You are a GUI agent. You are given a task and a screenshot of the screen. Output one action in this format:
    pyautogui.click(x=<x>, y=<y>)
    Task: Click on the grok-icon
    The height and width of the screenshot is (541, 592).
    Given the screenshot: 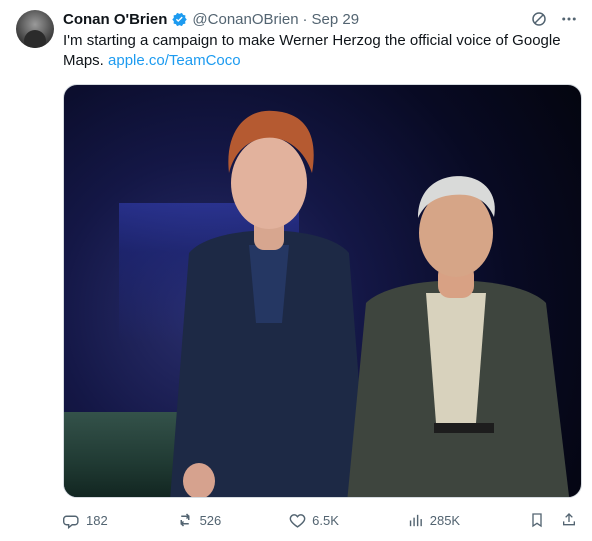 What is the action you would take?
    pyautogui.click(x=539, y=19)
    